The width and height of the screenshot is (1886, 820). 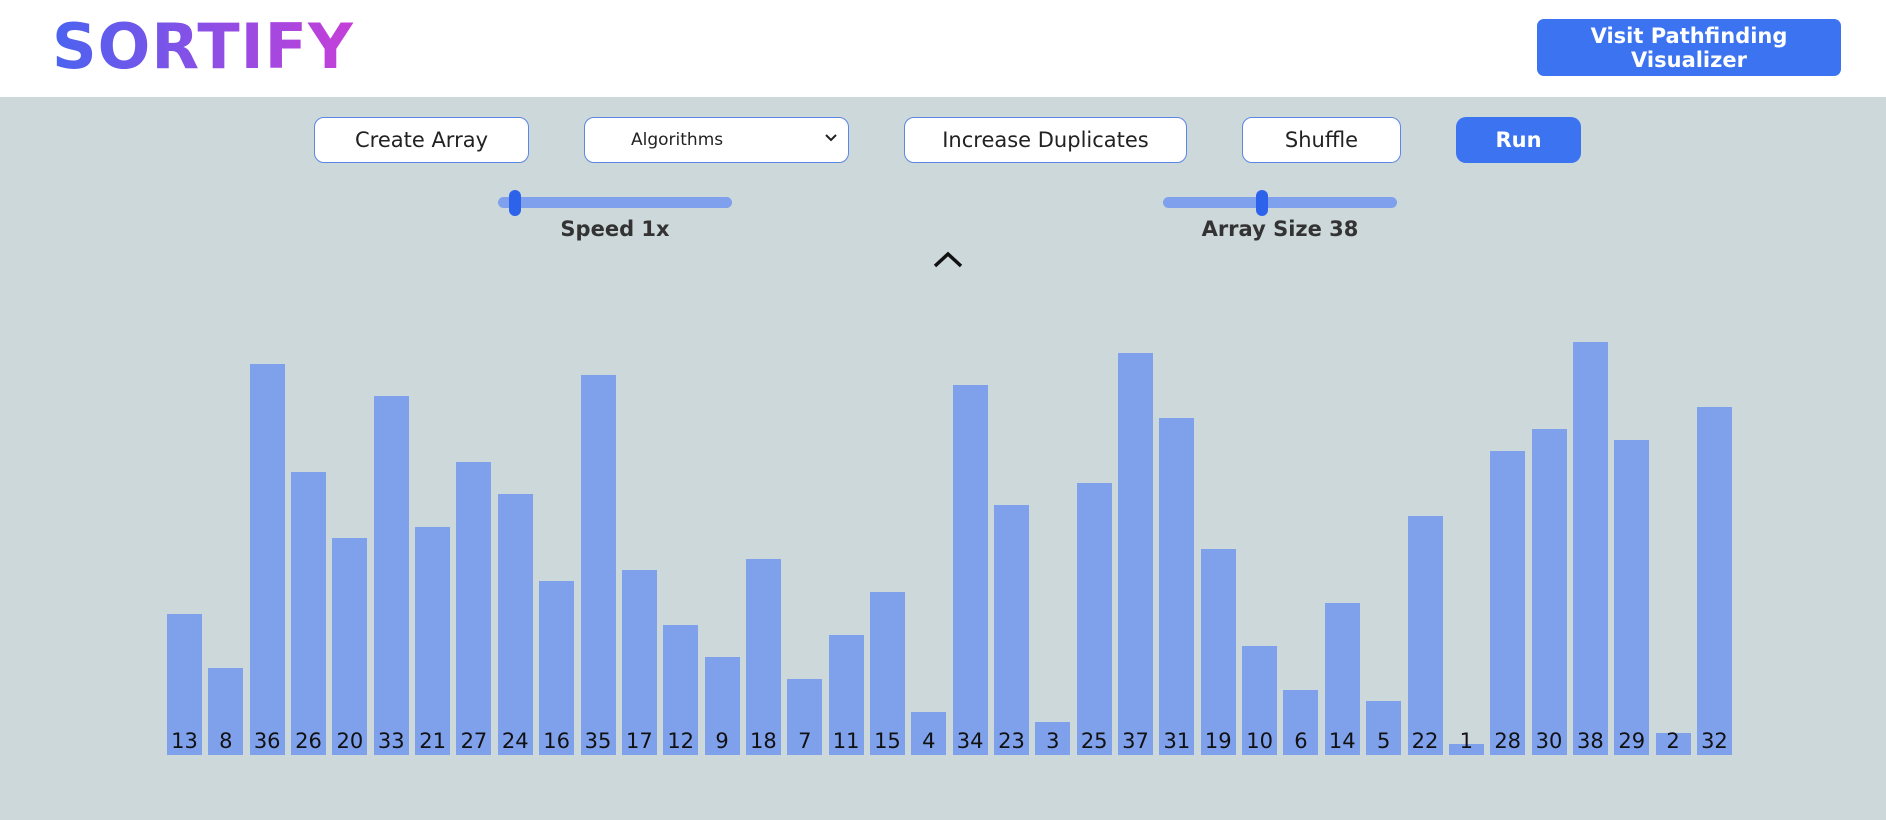 What do you see at coordinates (1045, 140) in the screenshot?
I see `increase-duplicates-button: Increase Duplicates` at bounding box center [1045, 140].